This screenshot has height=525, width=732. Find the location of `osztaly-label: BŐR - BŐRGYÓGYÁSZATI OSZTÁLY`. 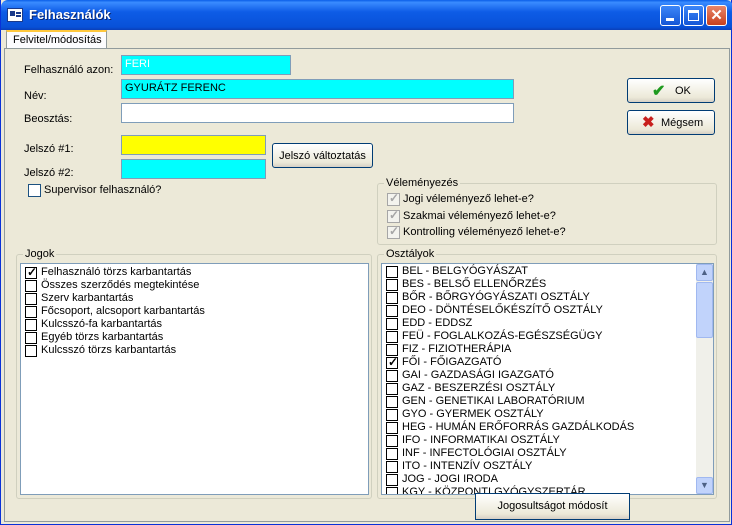

osztaly-label: BŐR - BŐRGYÓGYÁSZATI OSZTÁLY is located at coordinates (496, 297).